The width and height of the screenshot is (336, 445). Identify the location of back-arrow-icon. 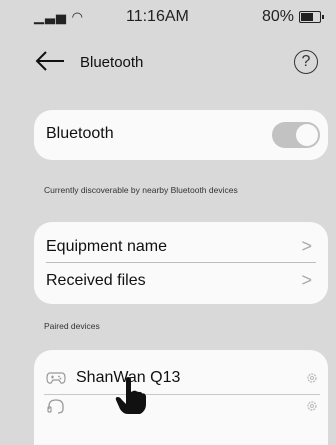
(50, 61).